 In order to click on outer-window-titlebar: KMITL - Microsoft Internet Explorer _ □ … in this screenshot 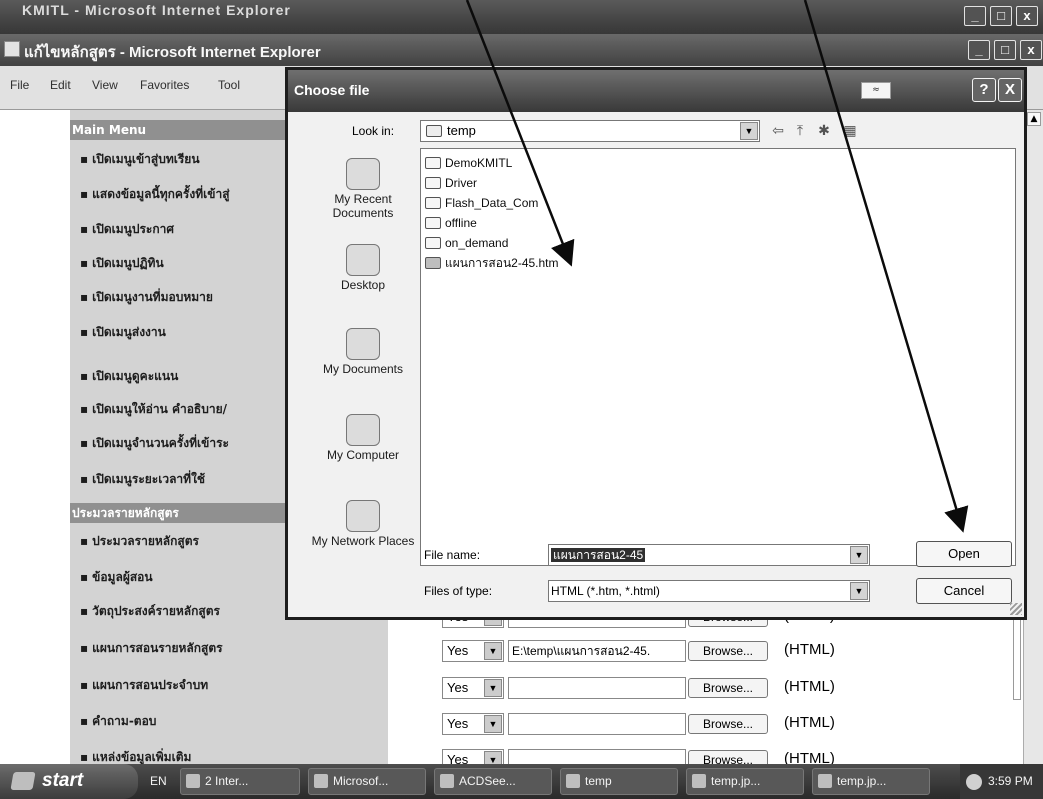, I will do `click(521, 17)`.